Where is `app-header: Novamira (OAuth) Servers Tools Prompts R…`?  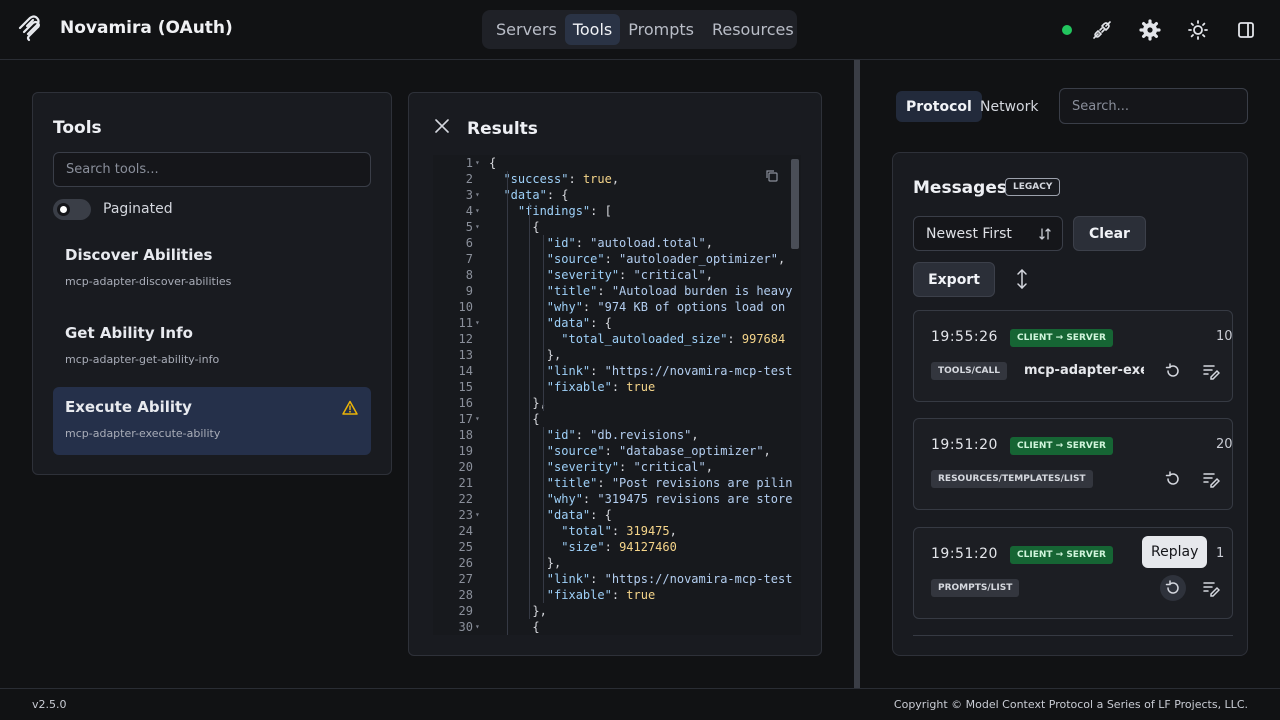
app-header: Novamira (OAuth) Servers Tools Prompts R… is located at coordinates (640, 30).